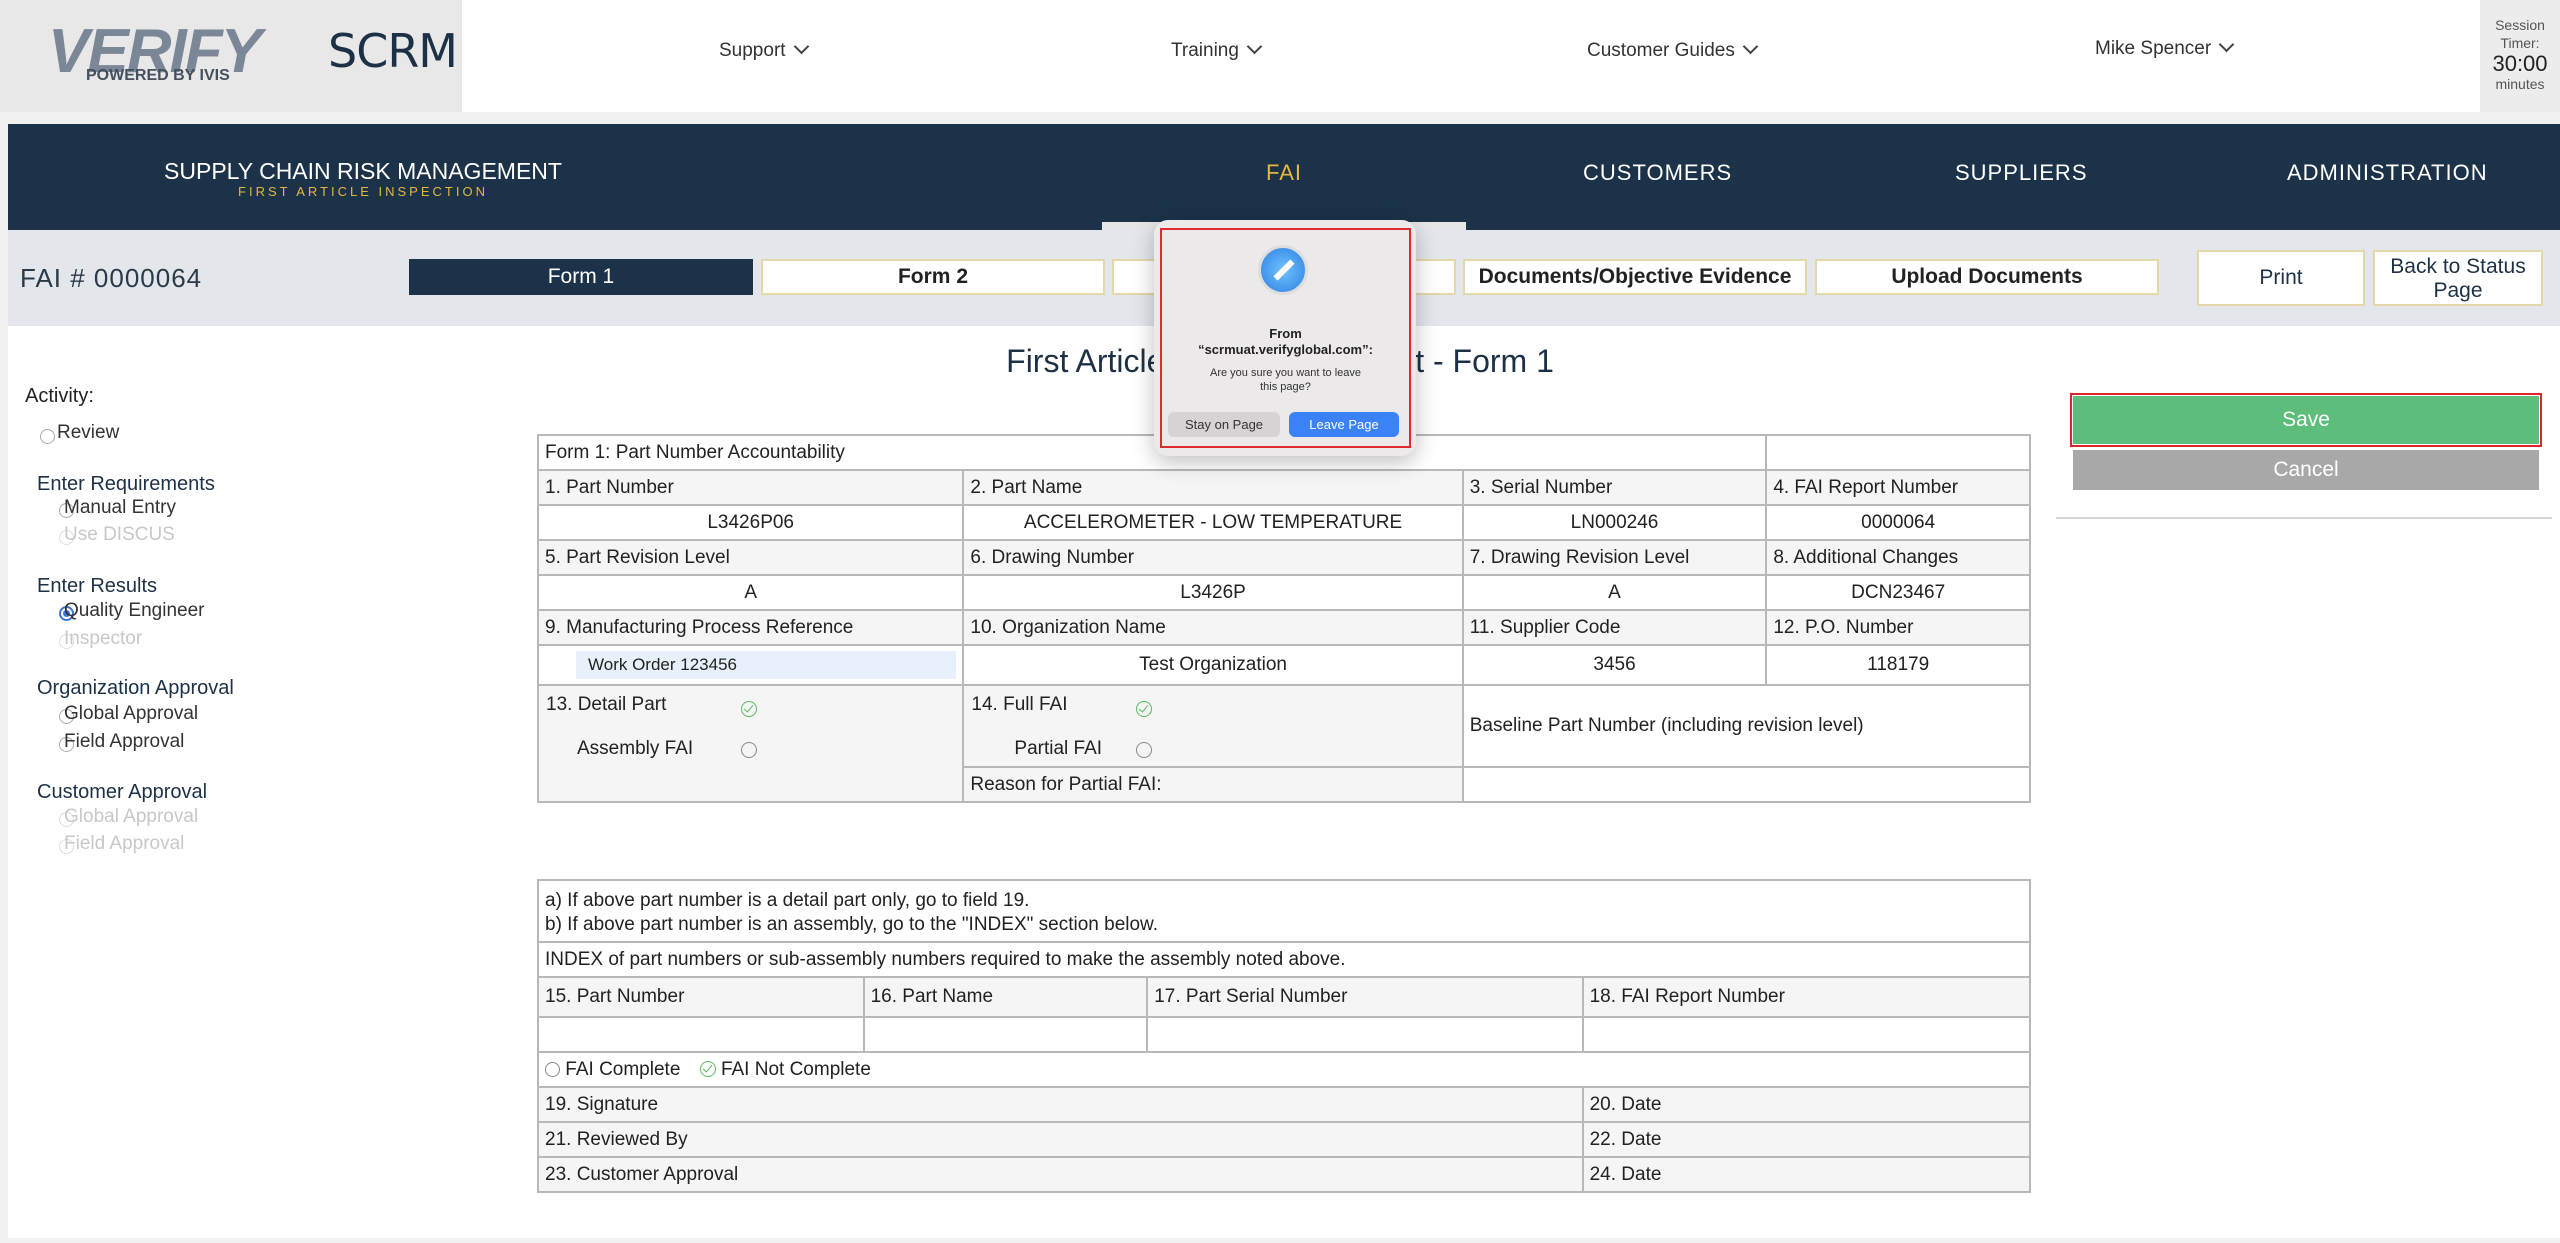  Describe the element at coordinates (1657, 173) in the screenshot. I see `nav-customers: CUSTOMERS` at that location.